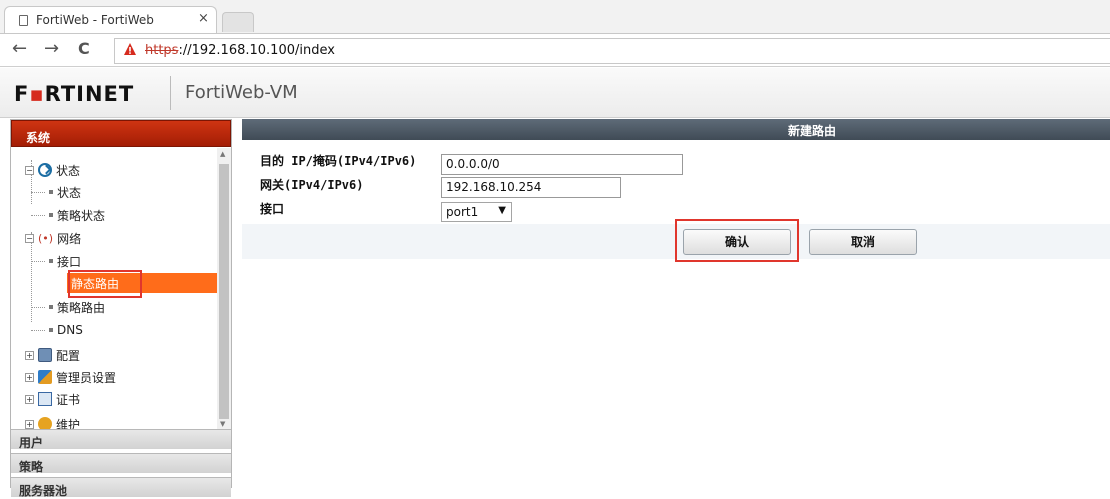 Image resolution: width=1110 pixels, height=499 pixels. Describe the element at coordinates (812, 131) in the screenshot. I see `panel-title: 新建路由` at that location.